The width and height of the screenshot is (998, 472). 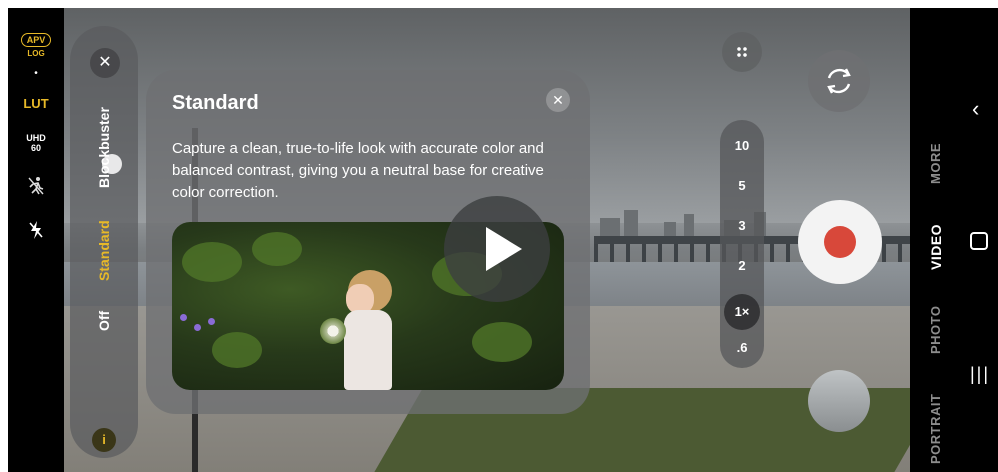 I want to click on status-strip: APV LOG • LUT UHD 60, so click(x=36, y=240).